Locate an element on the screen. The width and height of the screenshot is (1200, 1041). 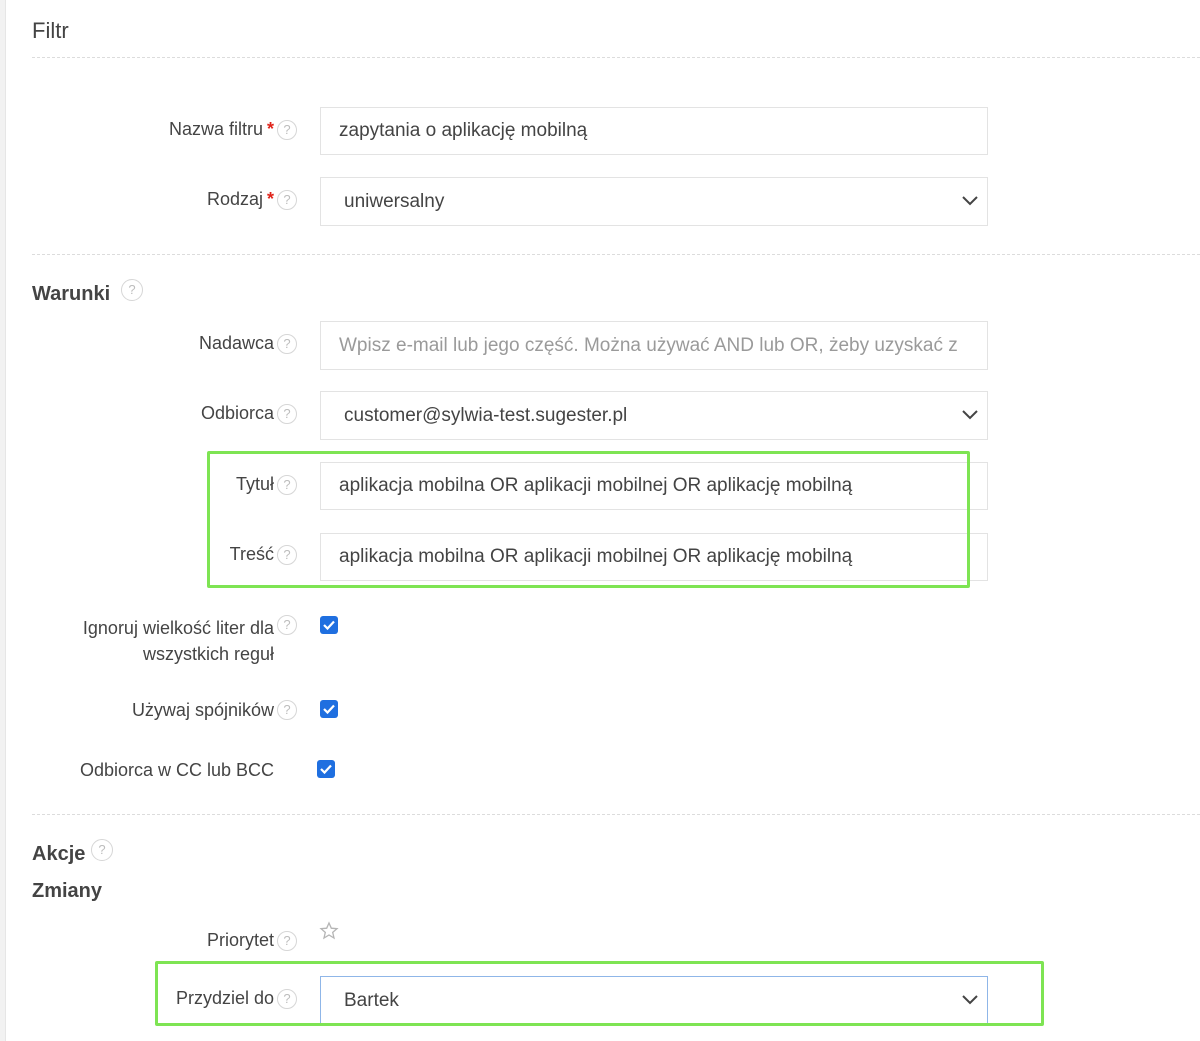
type-label: Rodzaj * is located at coordinates (240, 199).